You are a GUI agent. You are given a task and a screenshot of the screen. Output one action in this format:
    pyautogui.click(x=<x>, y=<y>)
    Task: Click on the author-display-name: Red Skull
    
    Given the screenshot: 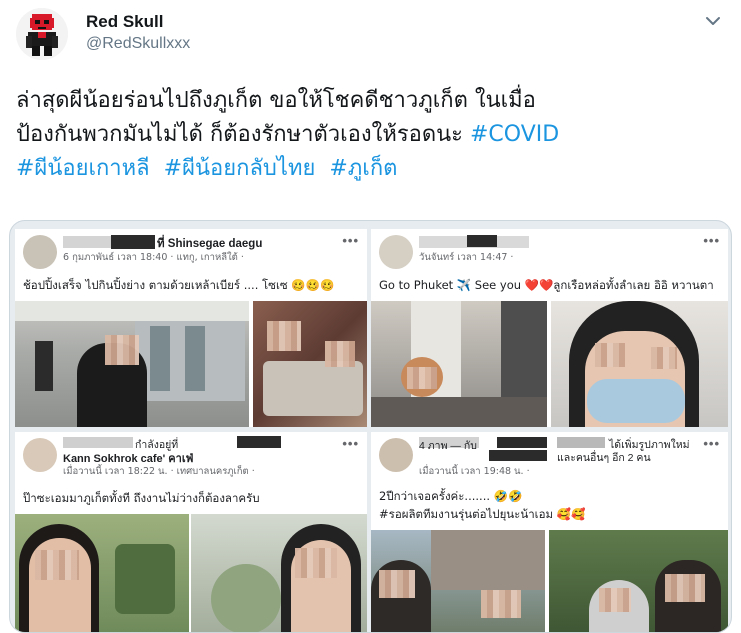 What is the action you would take?
    pyautogui.click(x=138, y=22)
    